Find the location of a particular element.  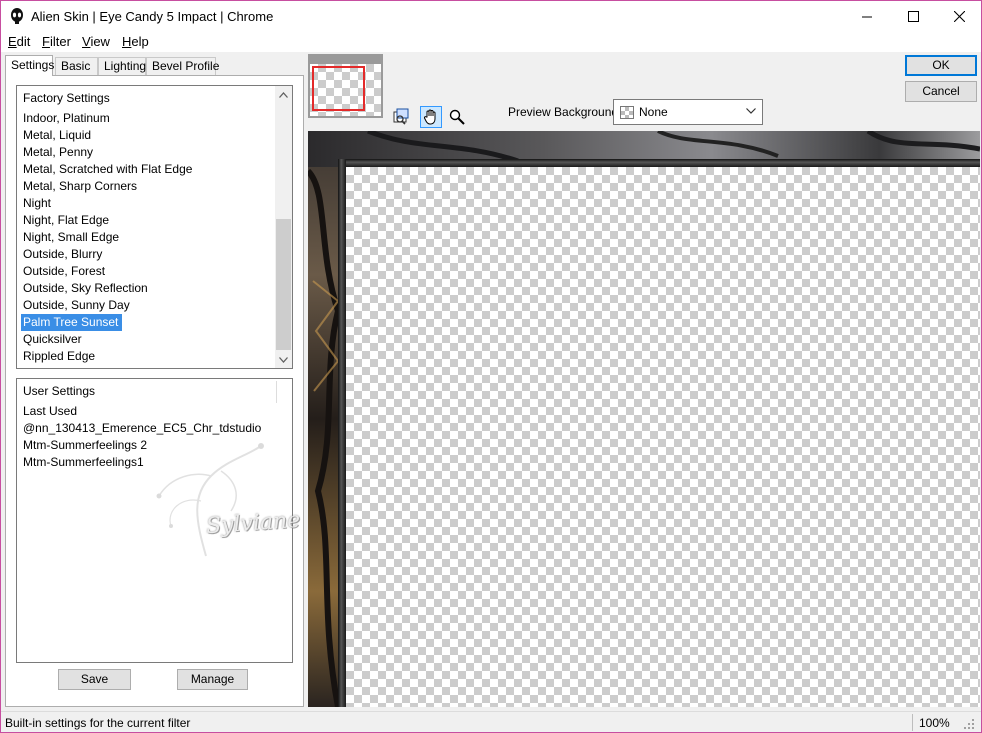

ok-button: OK is located at coordinates (941, 65).